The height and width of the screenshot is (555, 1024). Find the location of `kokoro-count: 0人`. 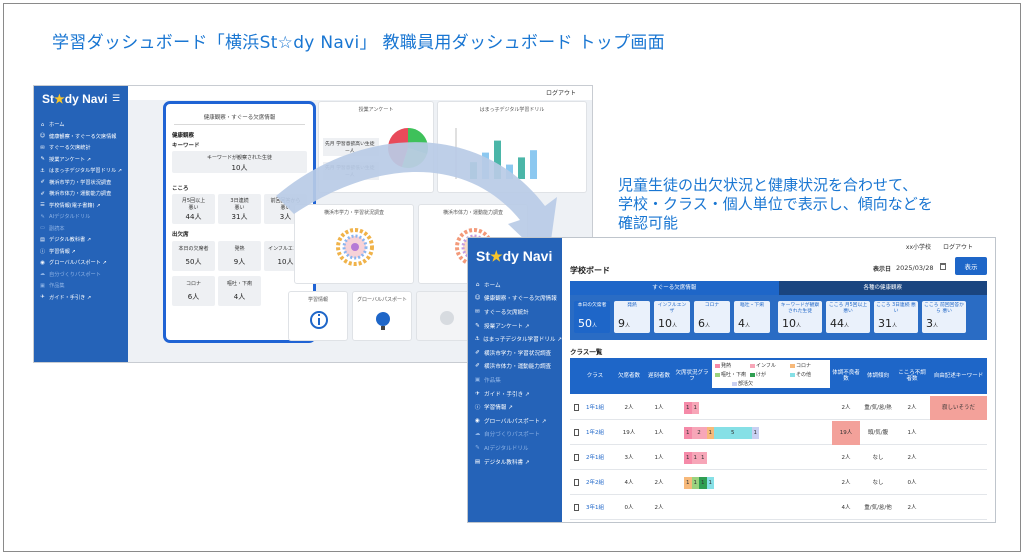

kokoro-count: 0人 is located at coordinates (912, 483).